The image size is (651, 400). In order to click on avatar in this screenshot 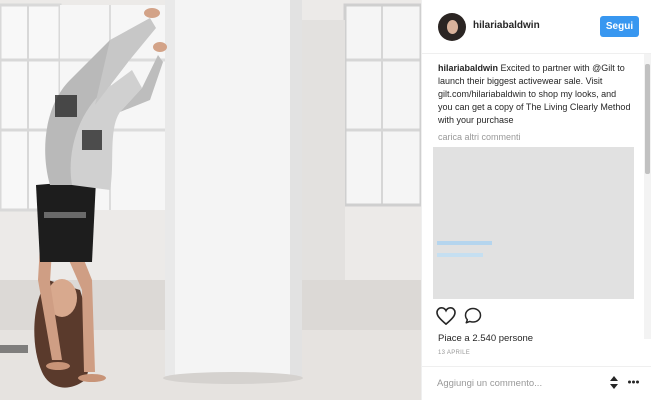, I will do `click(452, 27)`.